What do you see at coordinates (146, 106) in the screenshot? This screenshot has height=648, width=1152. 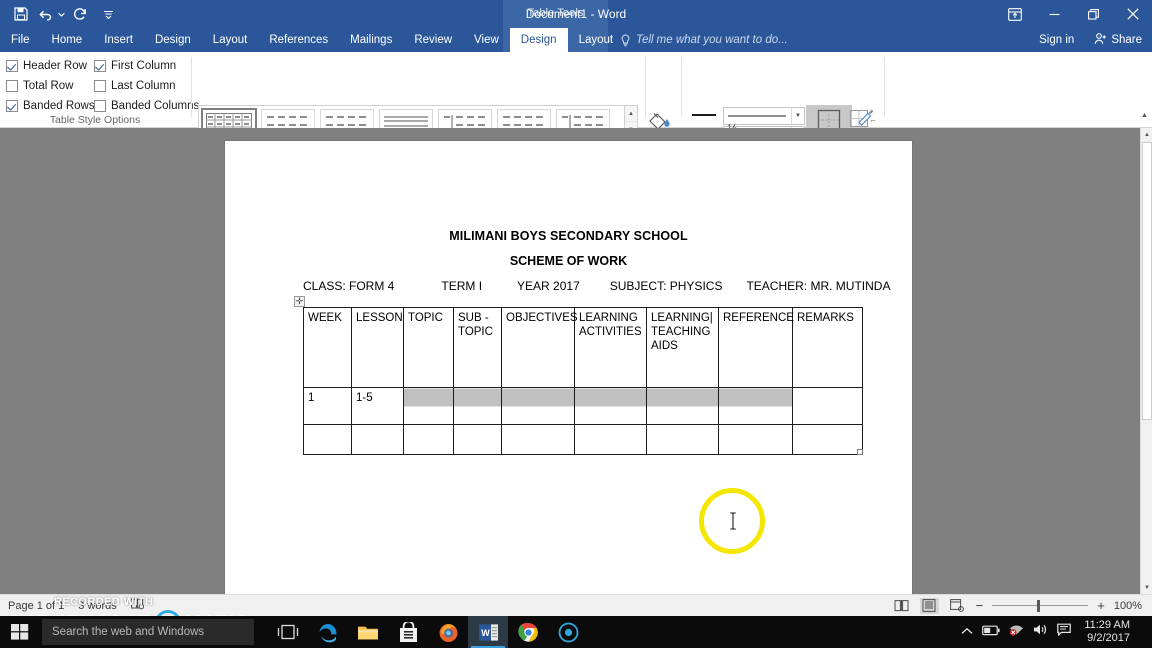 I see `checkbox-banded-columns: Banded Columns` at bounding box center [146, 106].